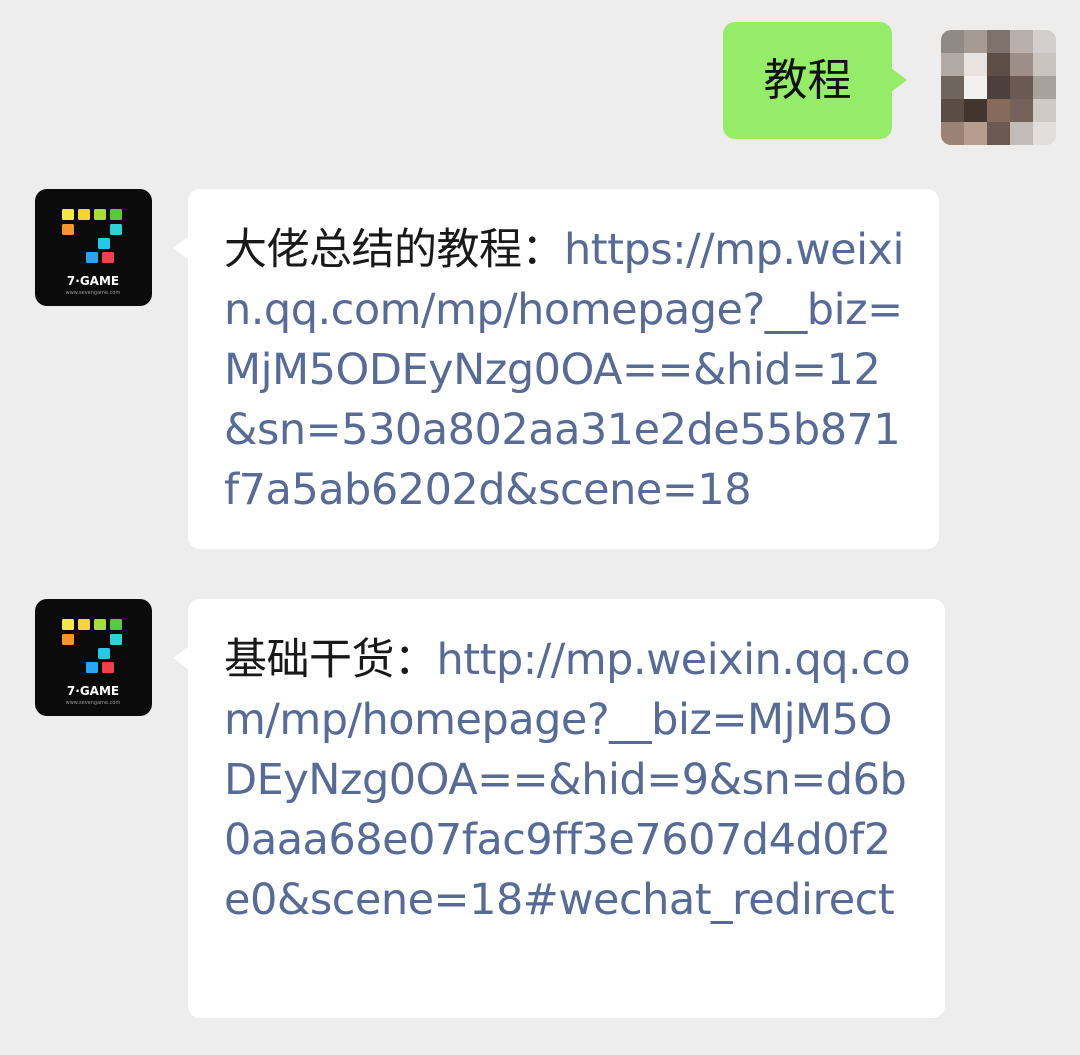 This screenshot has height=1055, width=1080. I want to click on outgoing-bubble: 教程, so click(815, 80).